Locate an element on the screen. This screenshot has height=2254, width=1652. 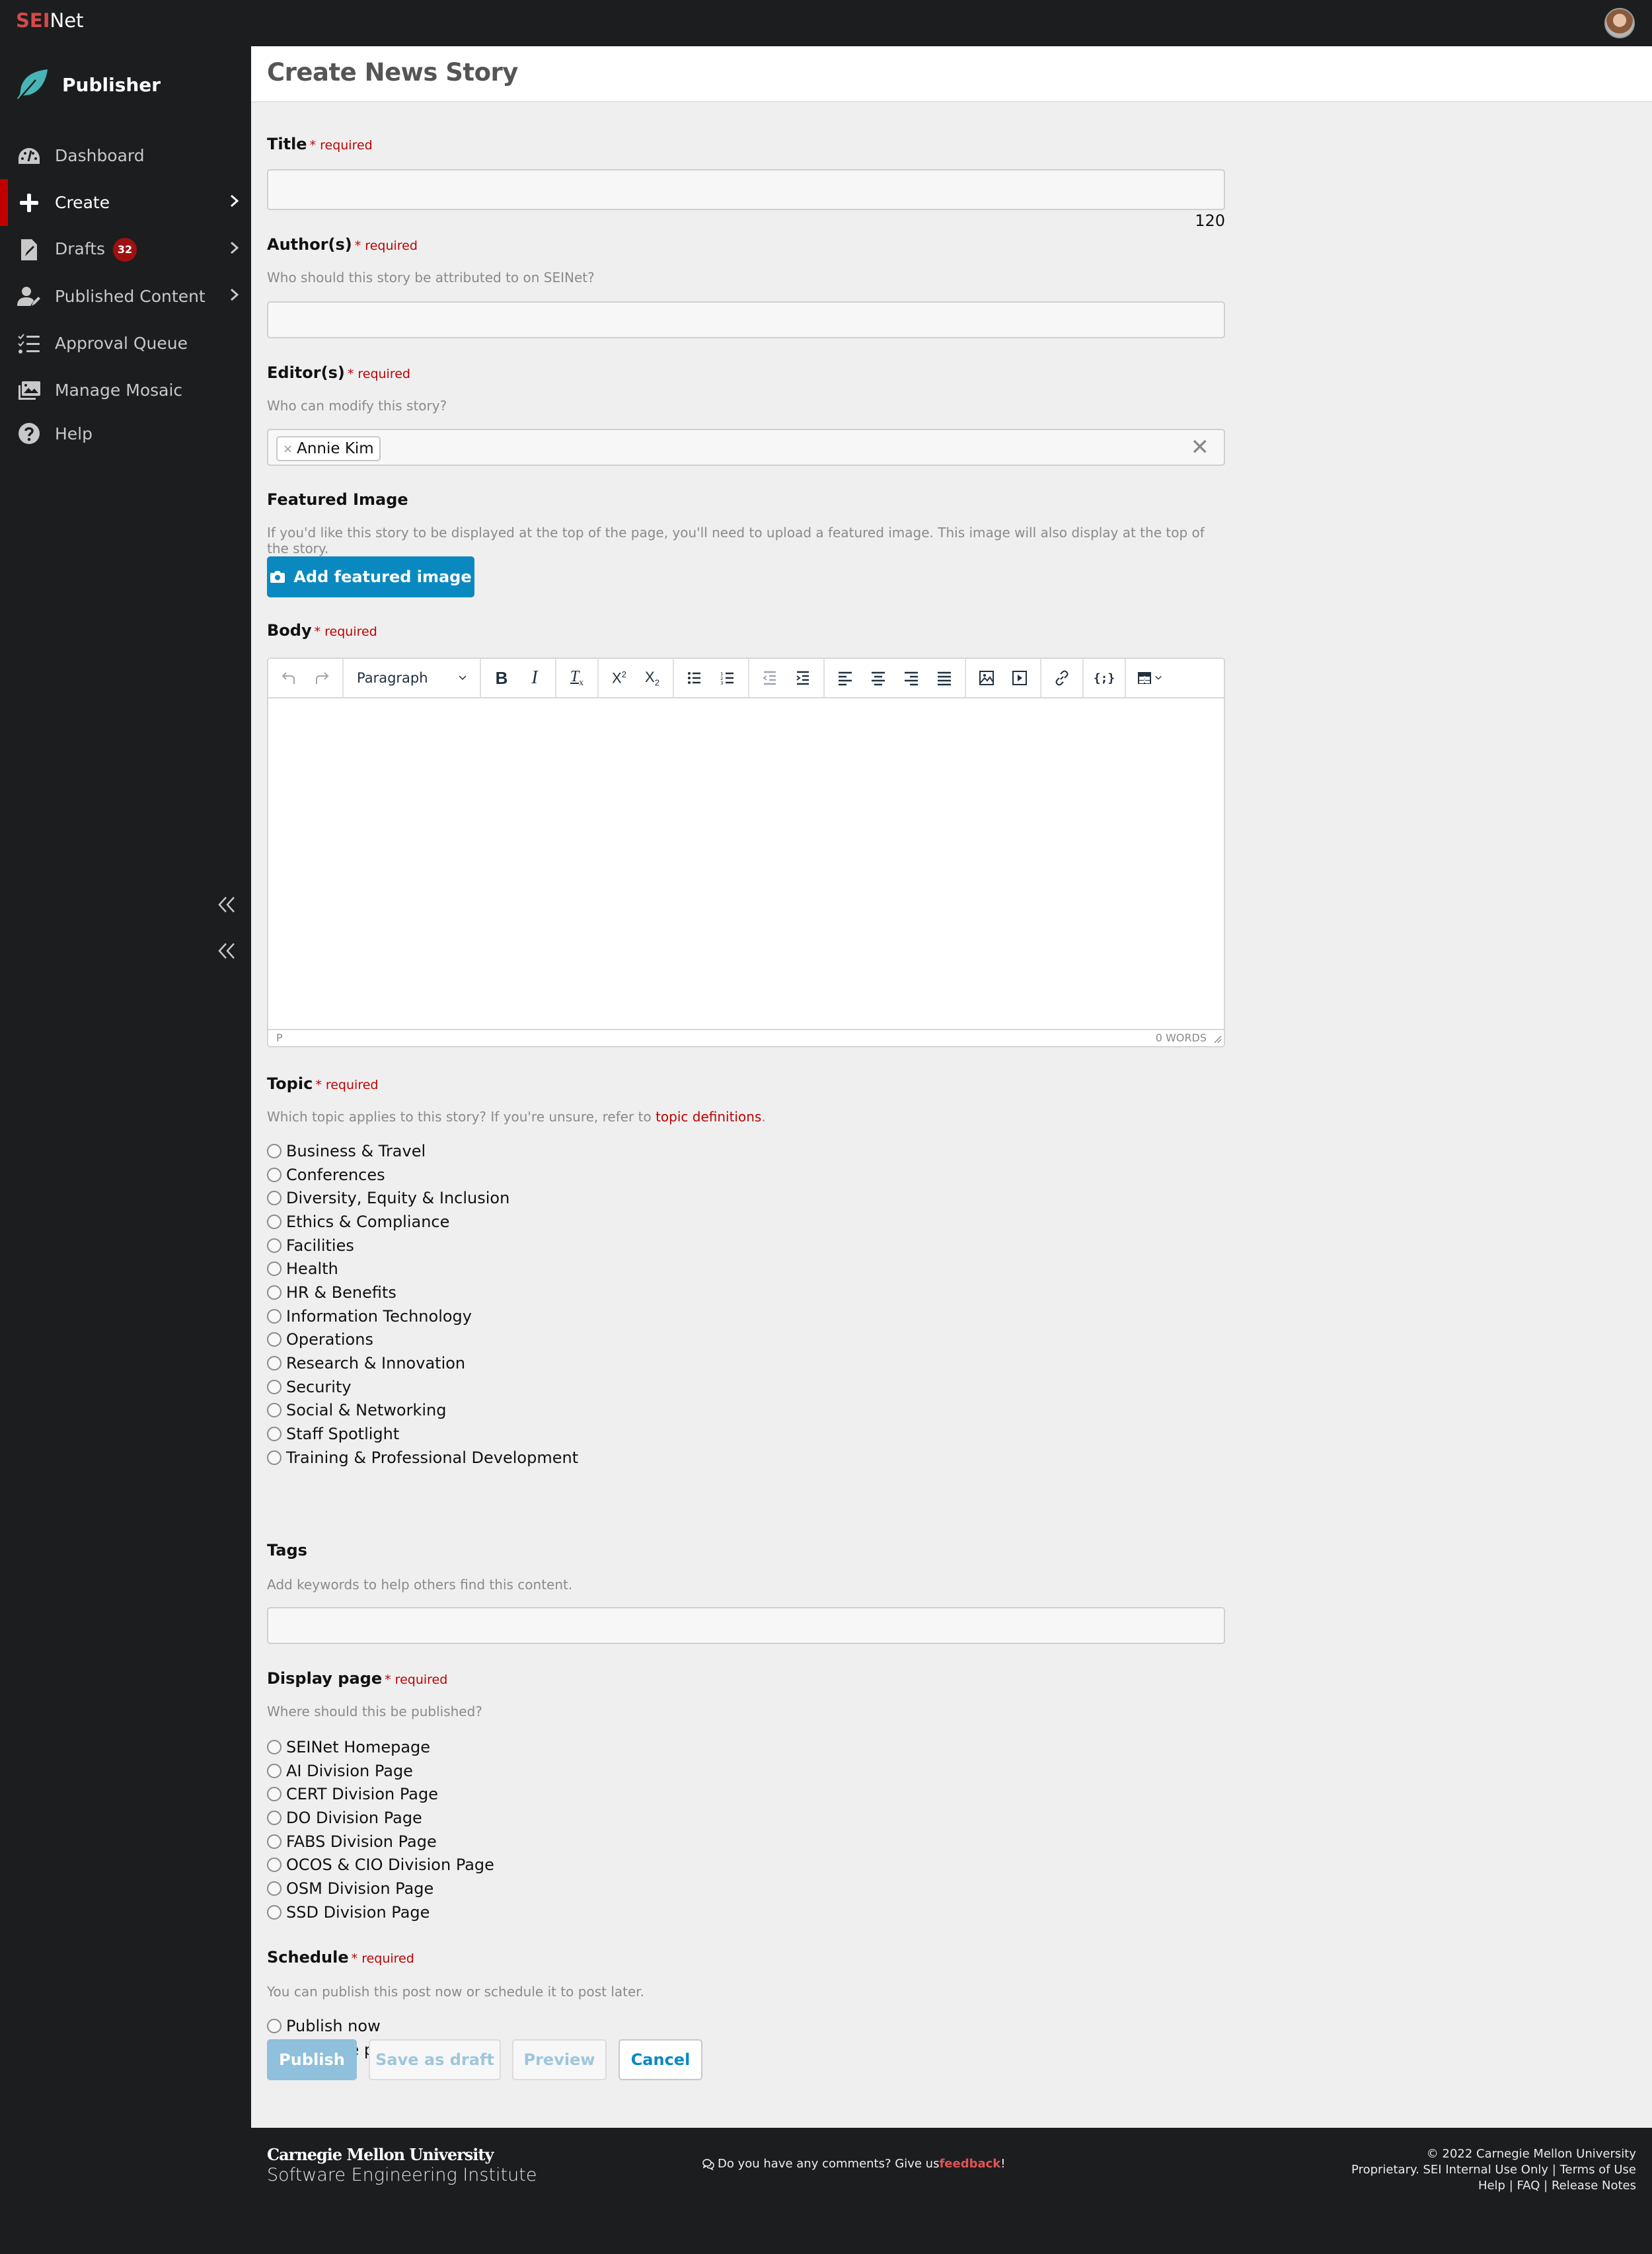
topic-definitions-link: topic definitions is located at coordinates (708, 1117).